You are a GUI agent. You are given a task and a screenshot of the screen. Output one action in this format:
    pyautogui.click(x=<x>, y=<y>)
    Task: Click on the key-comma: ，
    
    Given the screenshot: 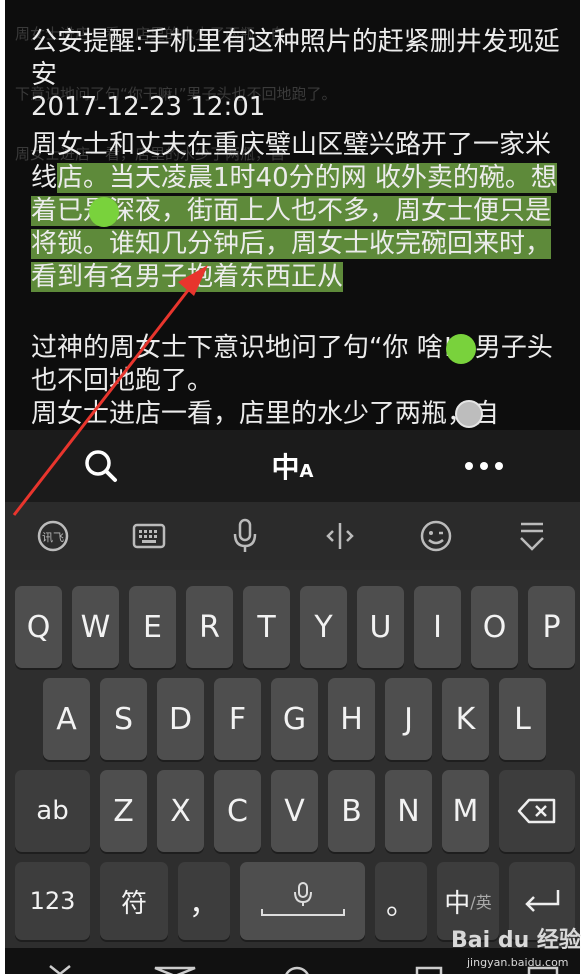 What is the action you would take?
    pyautogui.click(x=204, y=901)
    